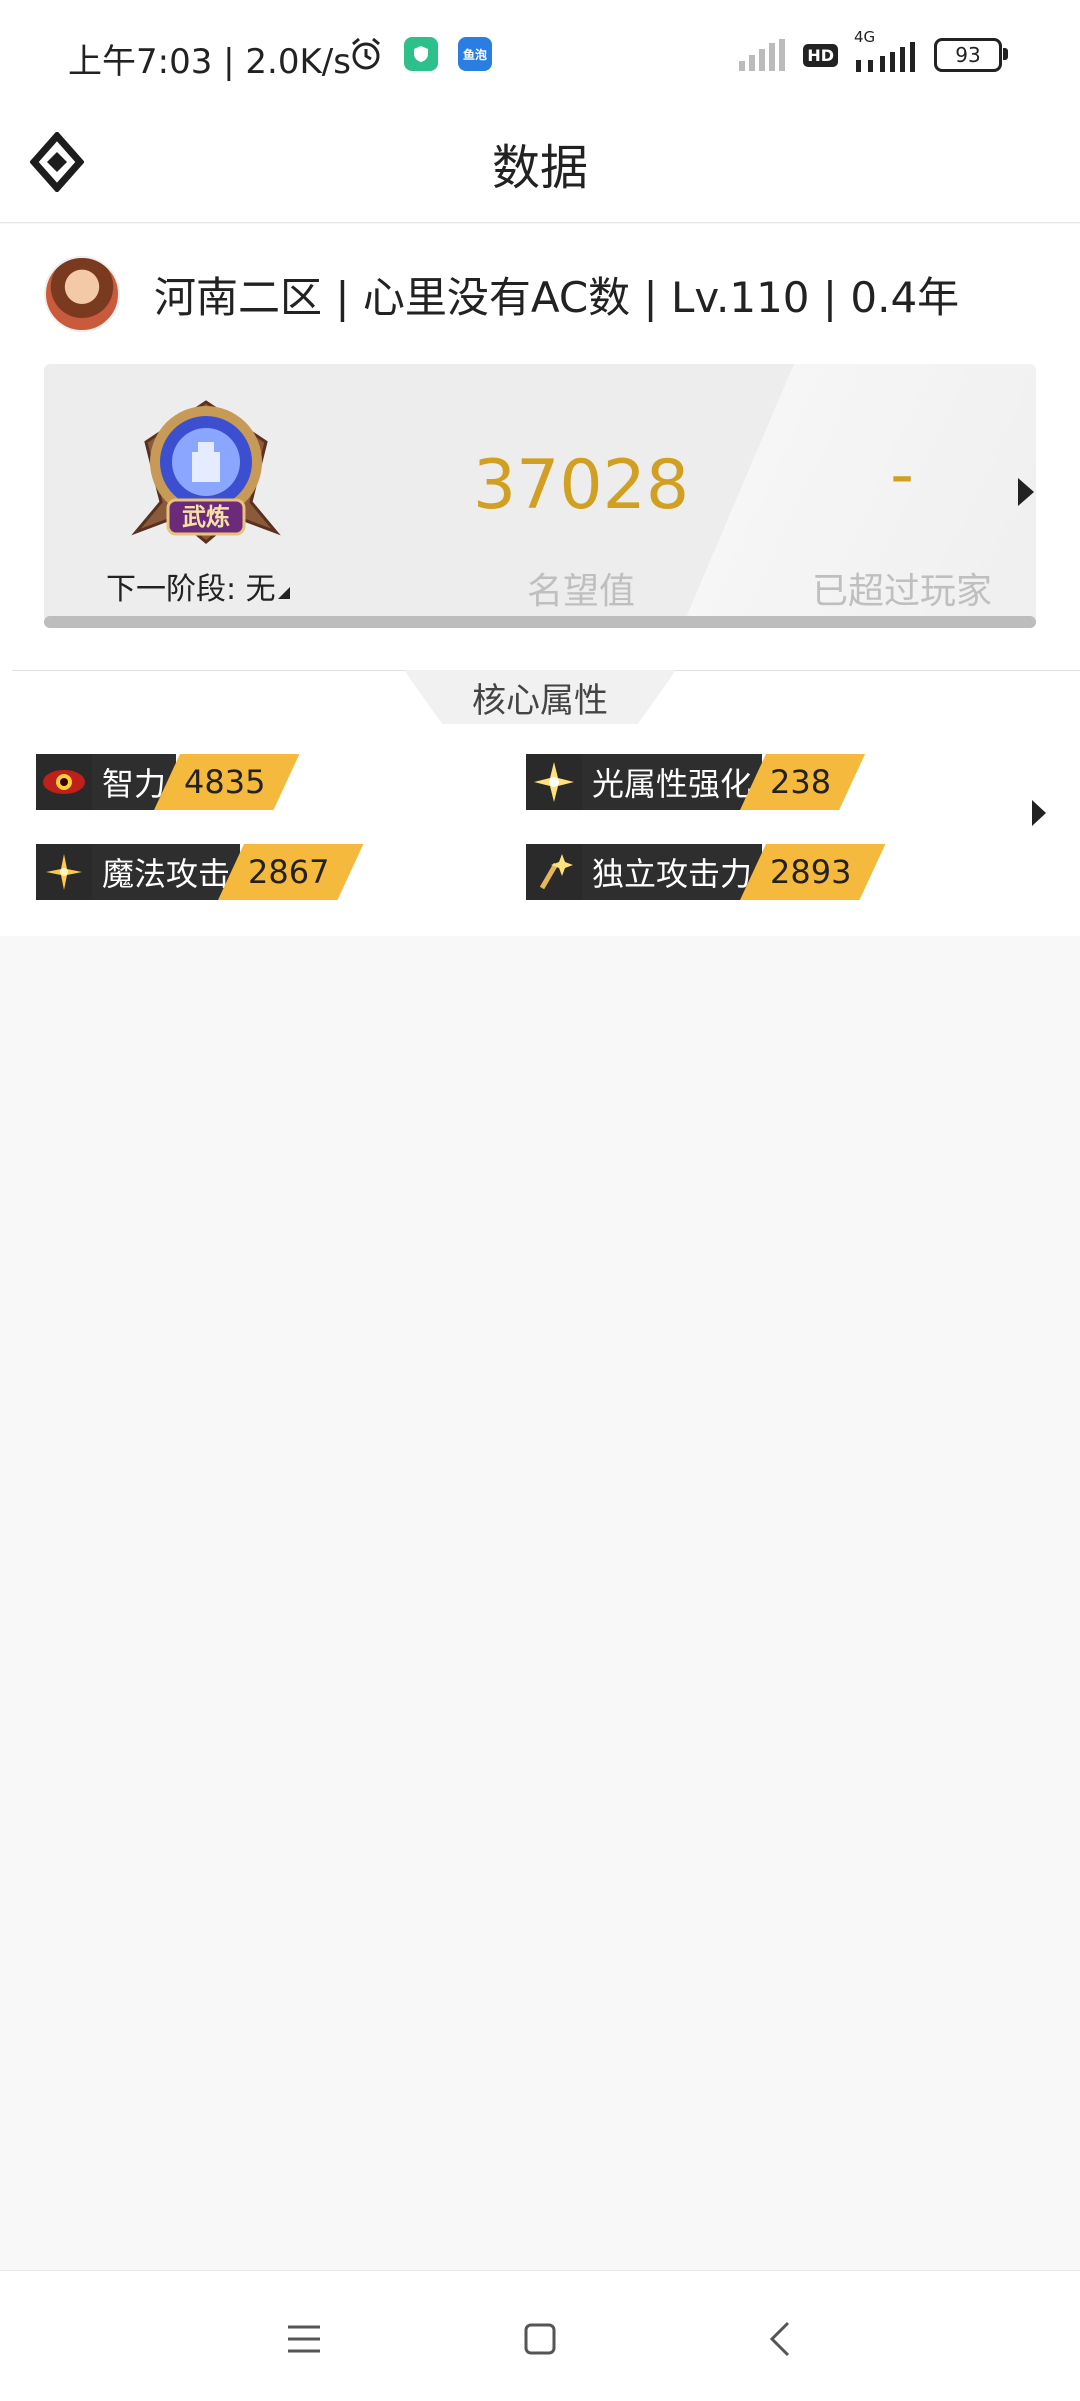 Image resolution: width=1080 pixels, height=2401 pixels. I want to click on next-stage-text: 下一阶段: 无, so click(191, 589).